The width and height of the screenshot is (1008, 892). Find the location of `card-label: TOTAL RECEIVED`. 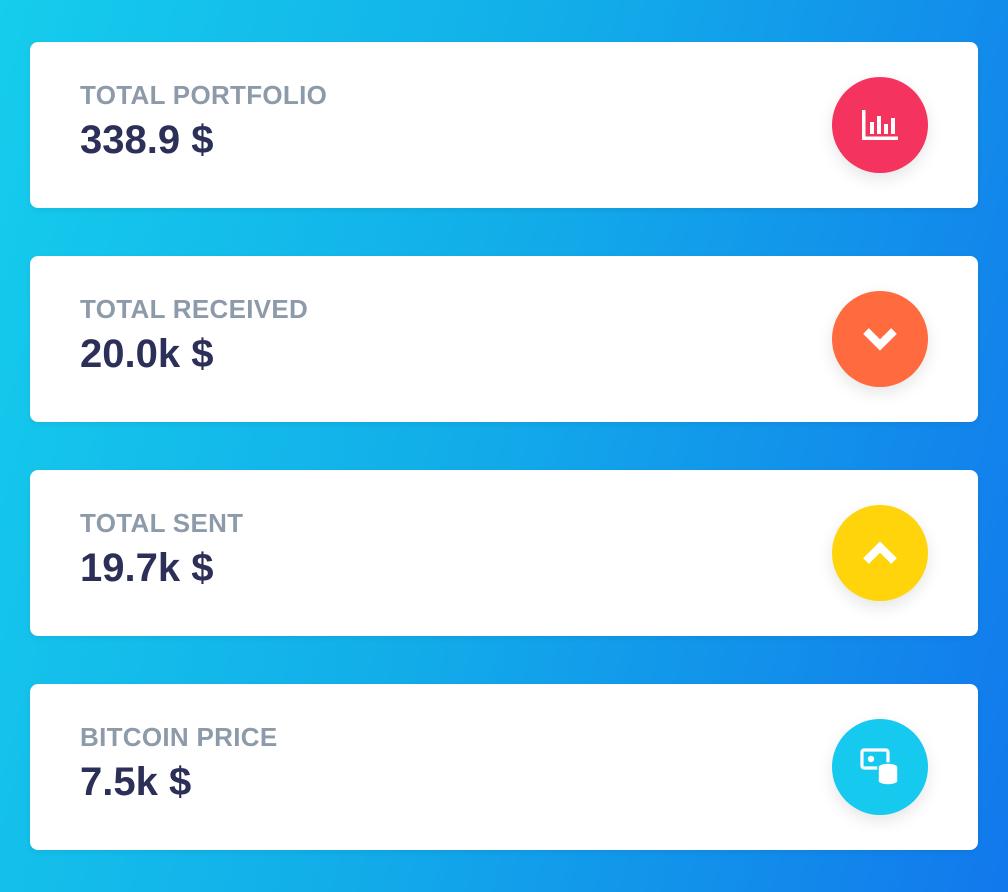

card-label: TOTAL RECEIVED is located at coordinates (194, 309).